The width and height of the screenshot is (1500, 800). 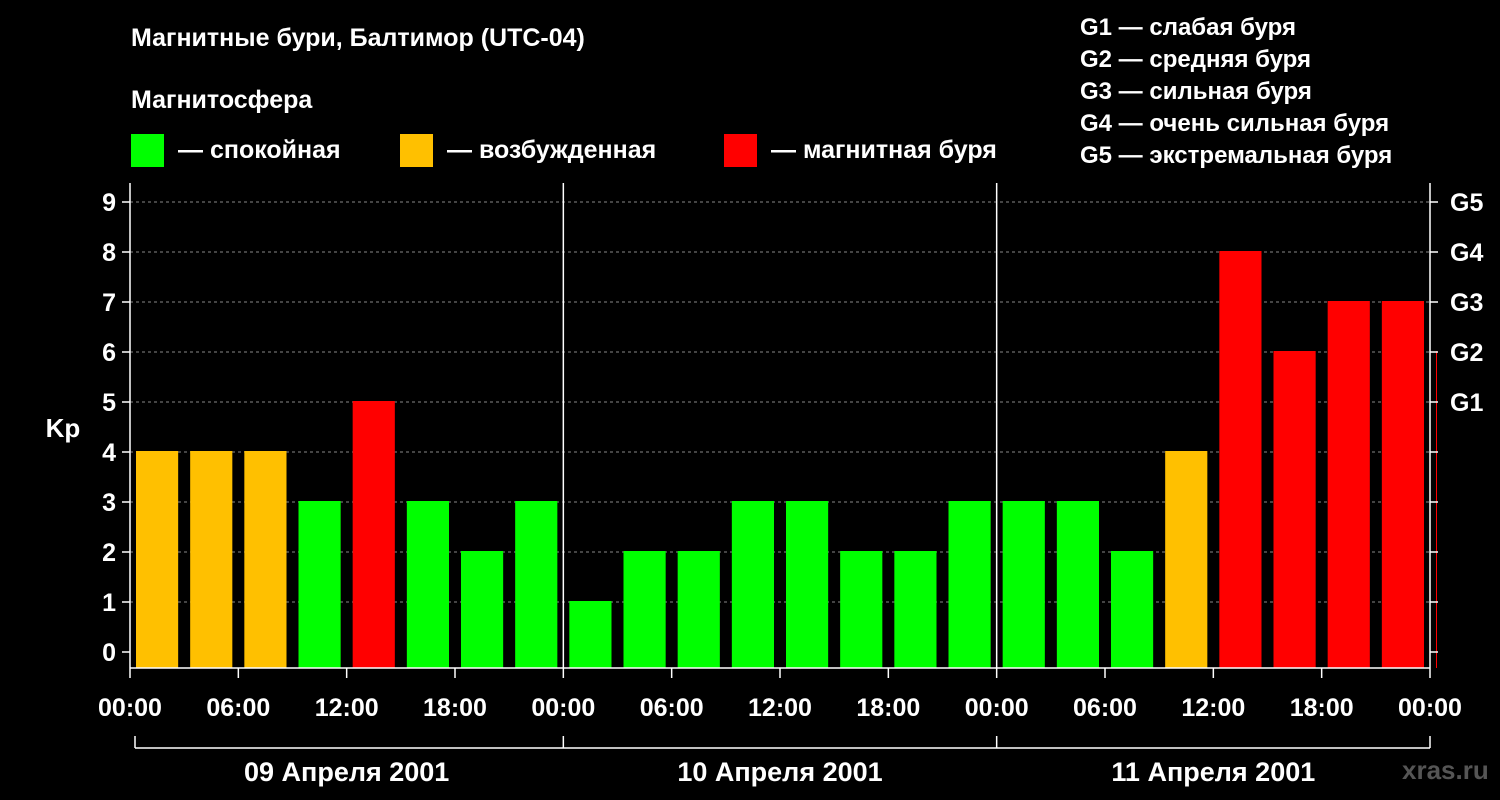 I want to click on y-tick-label: 1, so click(x=109, y=603).